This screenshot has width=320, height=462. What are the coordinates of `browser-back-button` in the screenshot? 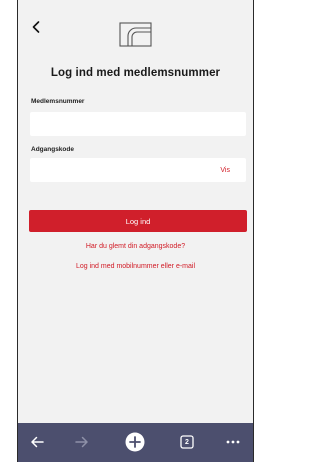 It's located at (37, 442).